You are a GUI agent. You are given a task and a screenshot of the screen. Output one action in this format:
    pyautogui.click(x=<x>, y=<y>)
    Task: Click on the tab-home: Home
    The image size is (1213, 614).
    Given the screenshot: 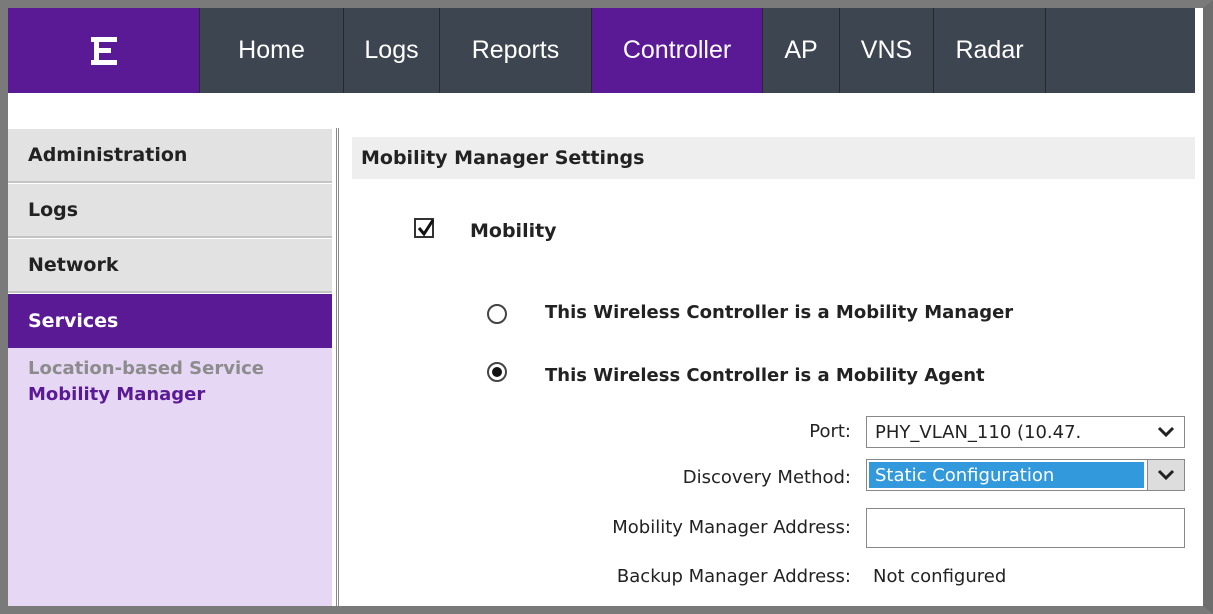 What is the action you would take?
    pyautogui.click(x=272, y=50)
    